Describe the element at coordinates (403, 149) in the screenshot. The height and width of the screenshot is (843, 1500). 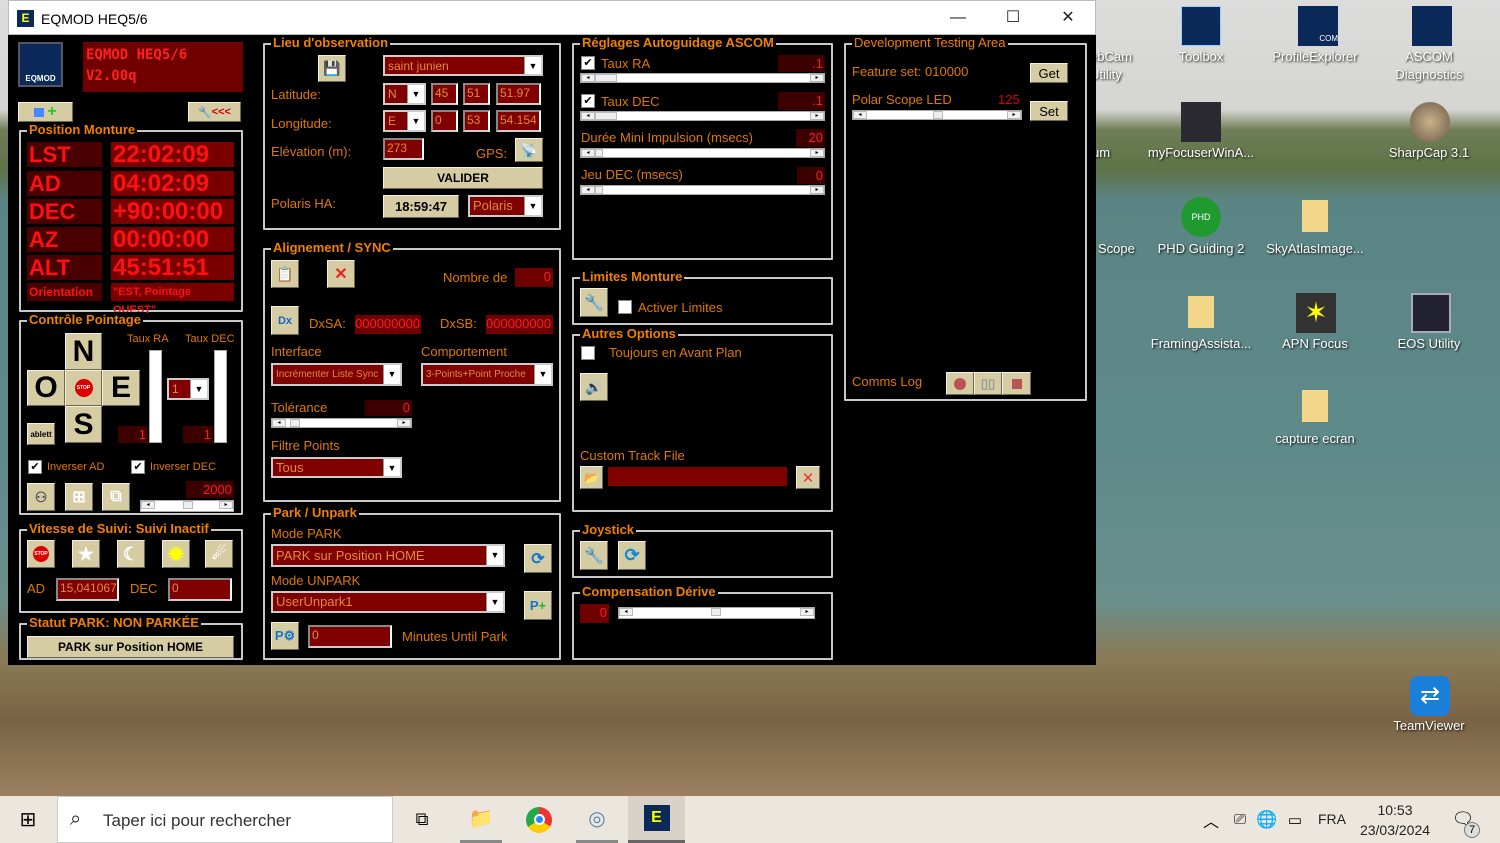
I see `elevation-input: 273` at that location.